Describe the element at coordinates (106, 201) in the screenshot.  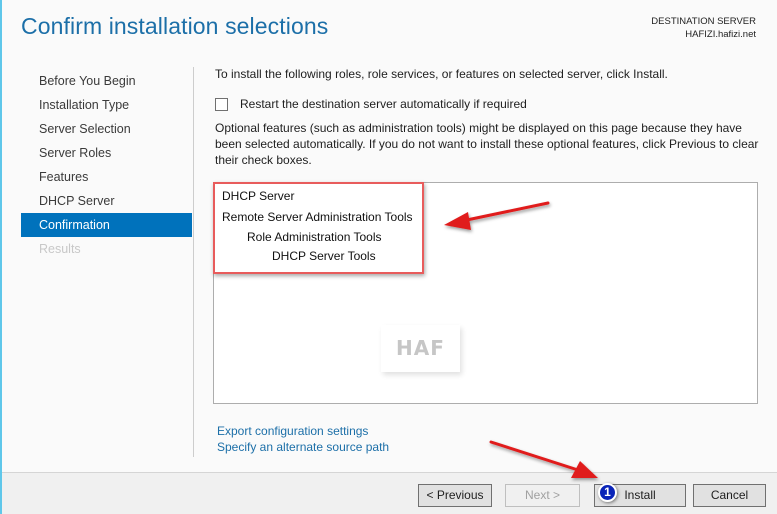
I see `sidebar-item-dhcp-server: DHCP Server` at that location.